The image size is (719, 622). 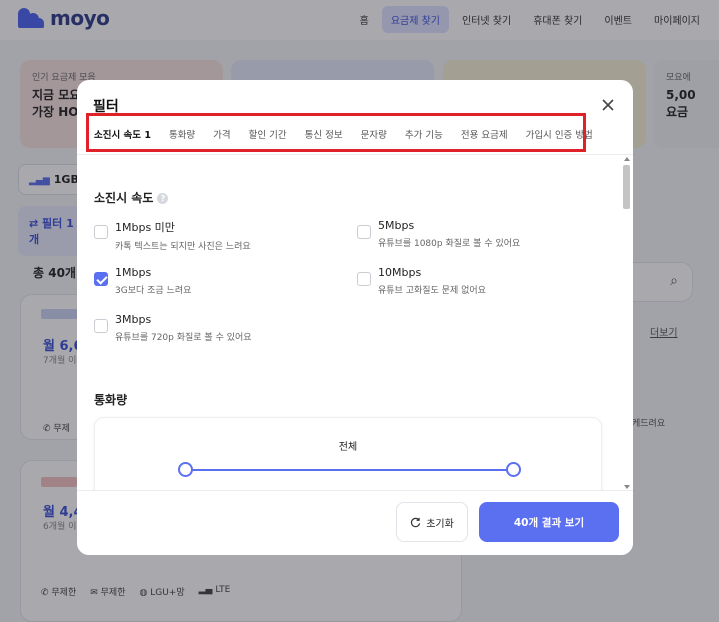 What do you see at coordinates (627, 159) in the screenshot?
I see `scroll-up-arrow-icon` at bounding box center [627, 159].